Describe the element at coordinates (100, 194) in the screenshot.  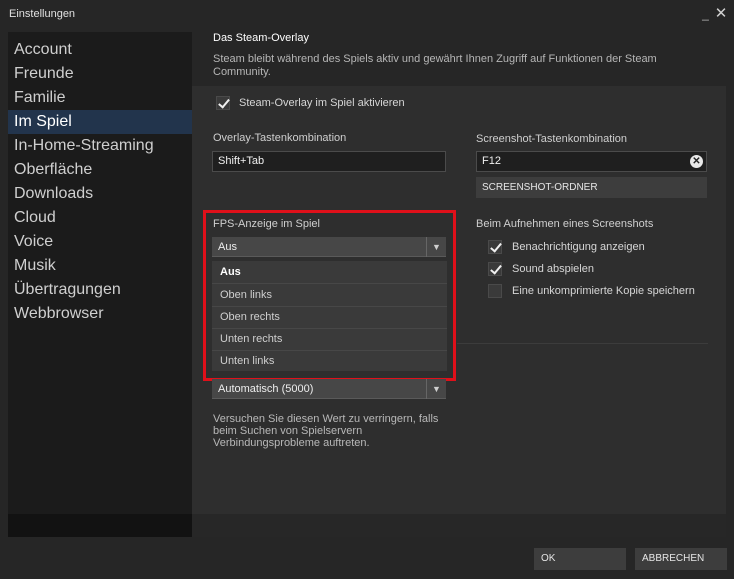
I see `sidebar-item-downloads: Downloads` at that location.